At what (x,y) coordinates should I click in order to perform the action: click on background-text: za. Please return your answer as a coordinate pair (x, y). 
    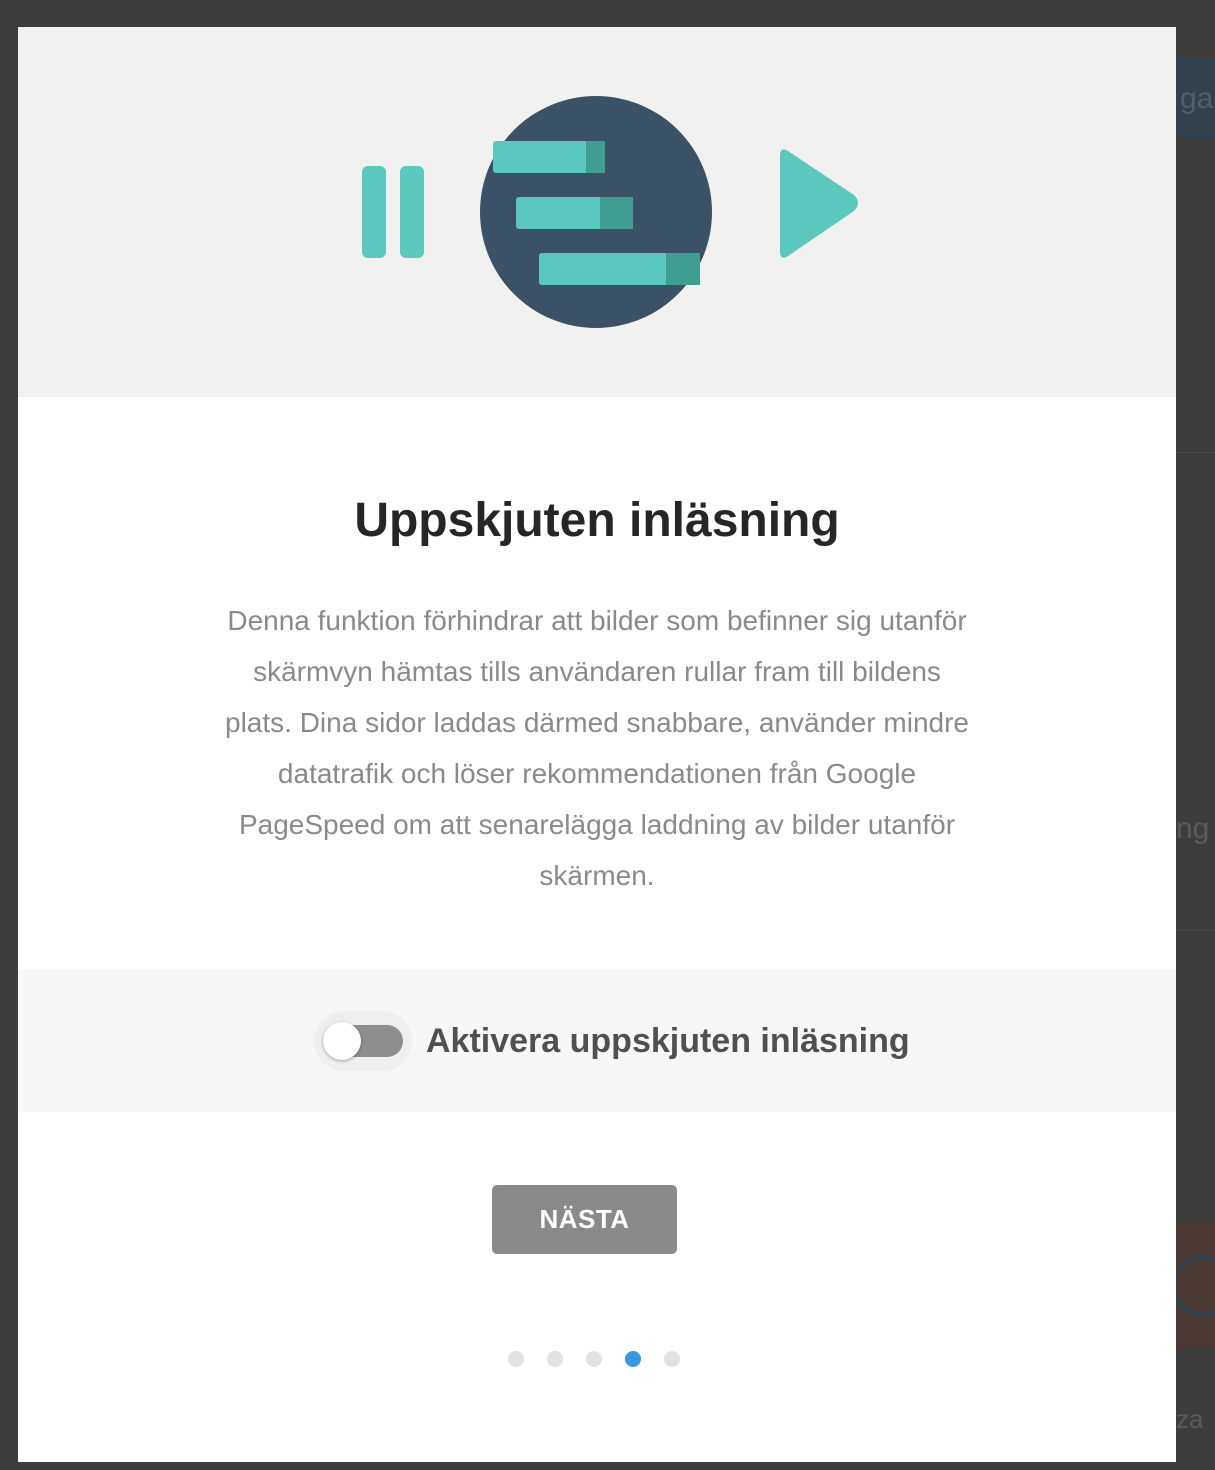
    Looking at the image, I should click on (1190, 1419).